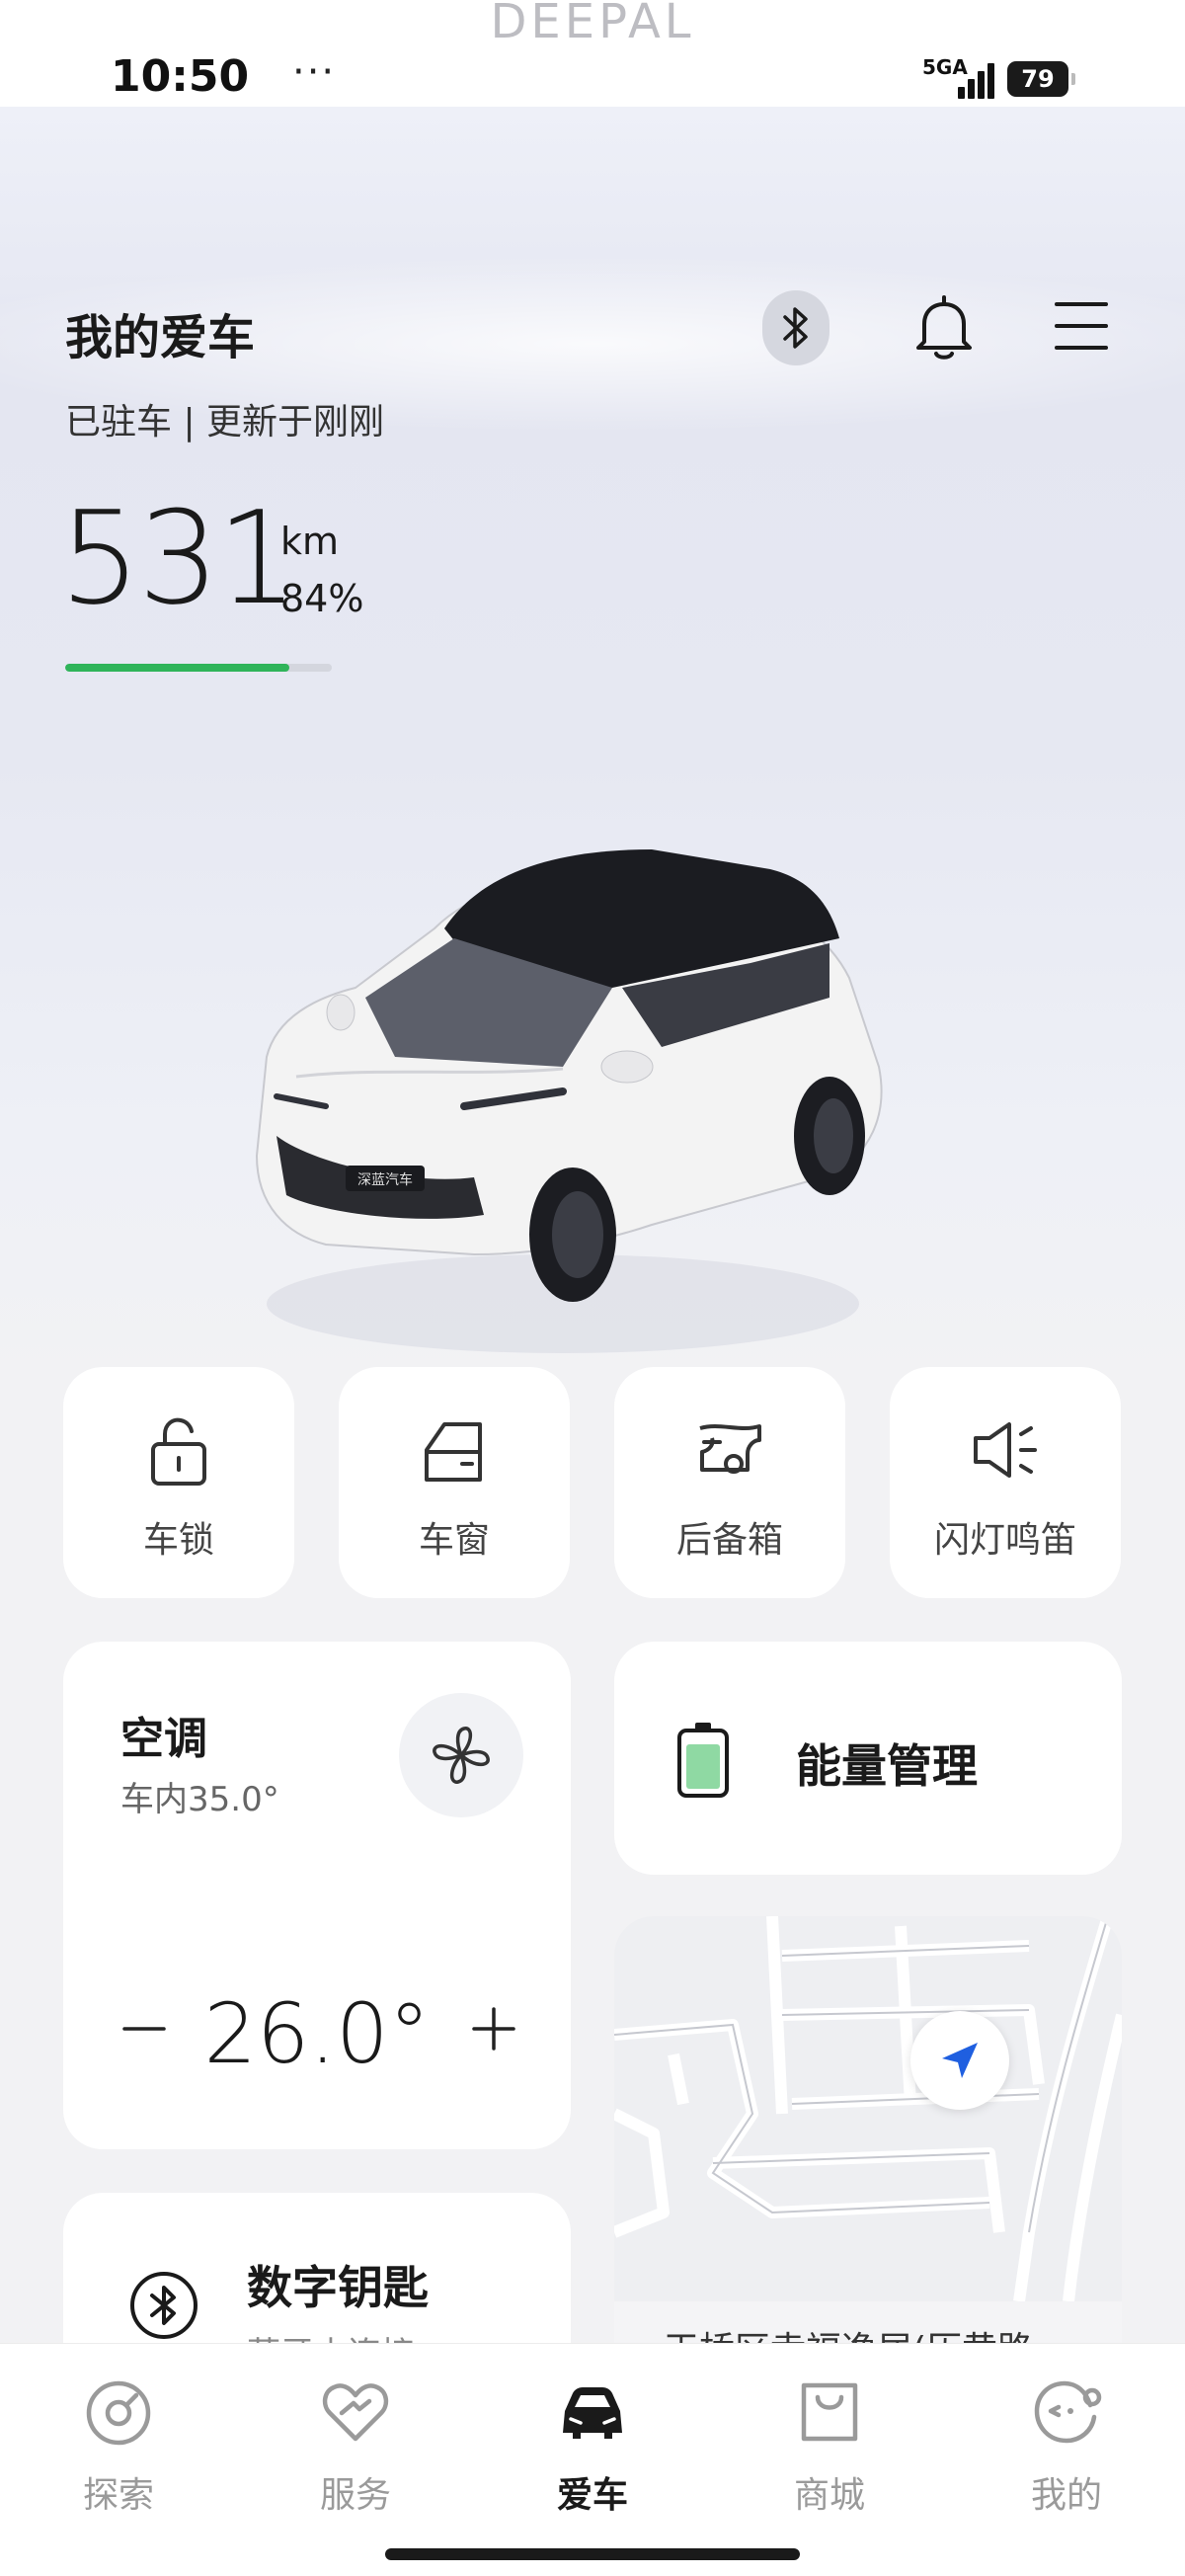 The width and height of the screenshot is (1185, 2576). What do you see at coordinates (703, 1760) in the screenshot?
I see `battery-icon` at bounding box center [703, 1760].